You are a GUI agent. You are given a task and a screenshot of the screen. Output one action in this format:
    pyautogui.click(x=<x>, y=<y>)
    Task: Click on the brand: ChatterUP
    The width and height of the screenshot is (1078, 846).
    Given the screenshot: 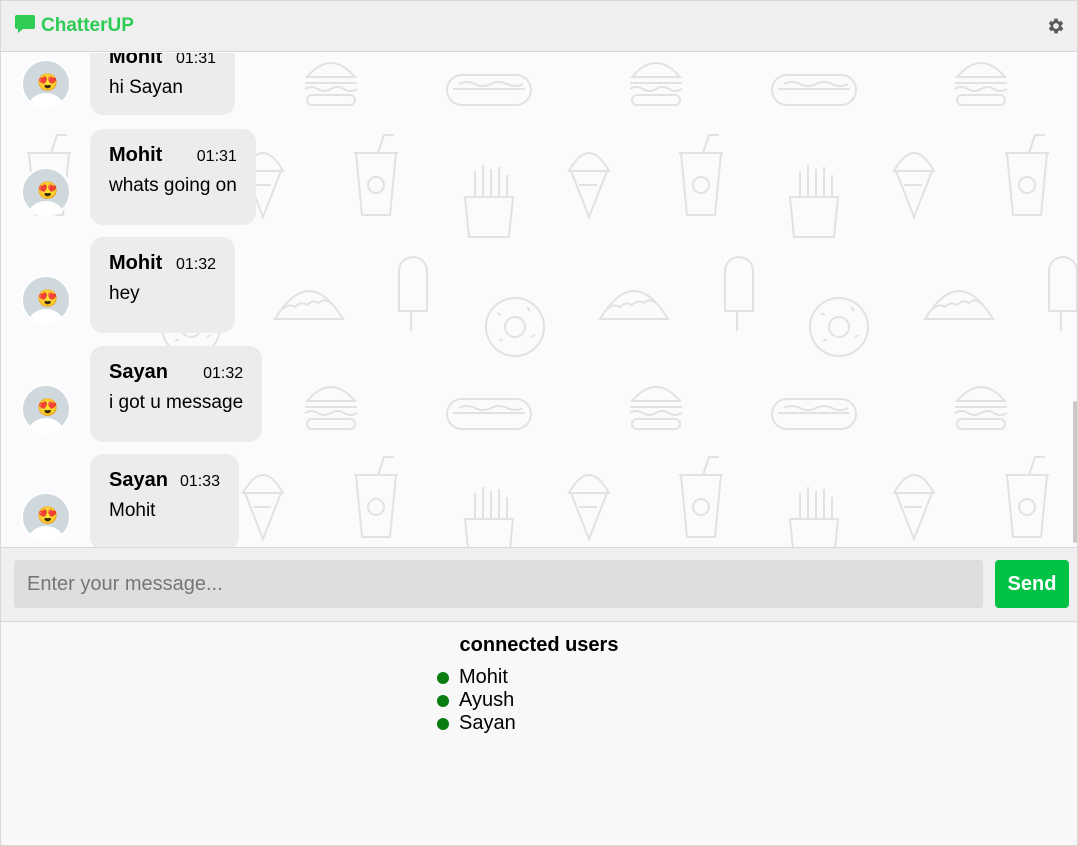 What is the action you would take?
    pyautogui.click(x=74, y=26)
    